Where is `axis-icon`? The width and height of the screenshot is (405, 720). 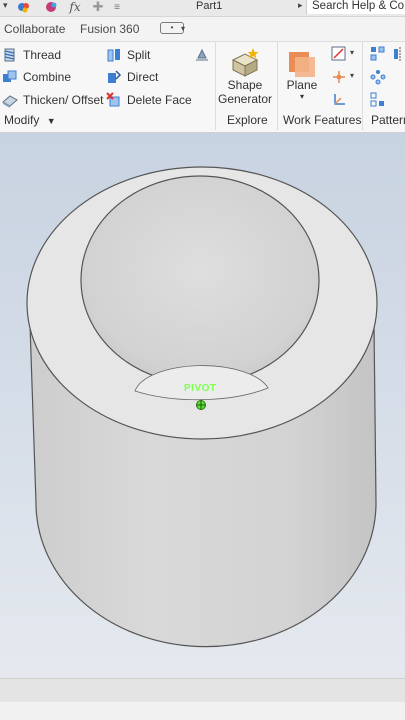
axis-icon is located at coordinates (339, 54).